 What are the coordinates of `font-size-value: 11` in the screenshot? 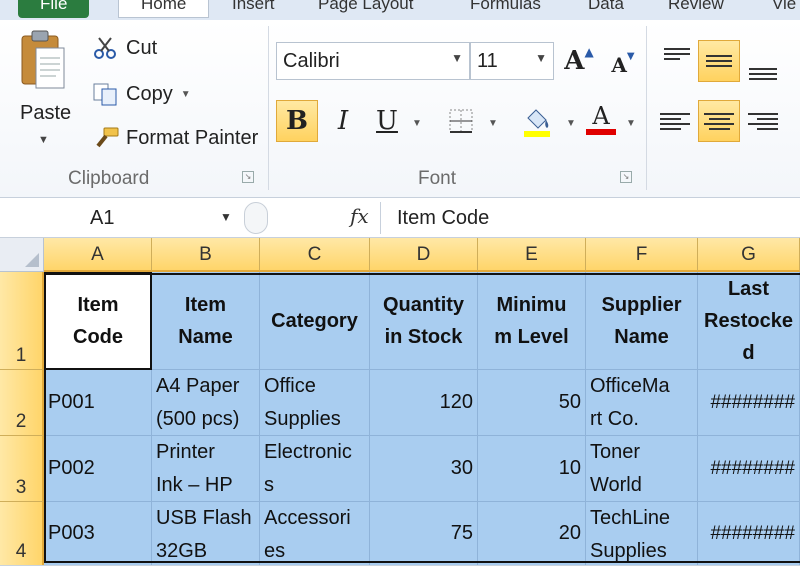 It's located at (487, 60).